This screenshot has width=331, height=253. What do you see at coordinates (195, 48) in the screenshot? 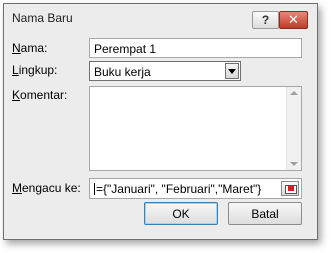
I see `name-input: Perempat 1` at bounding box center [195, 48].